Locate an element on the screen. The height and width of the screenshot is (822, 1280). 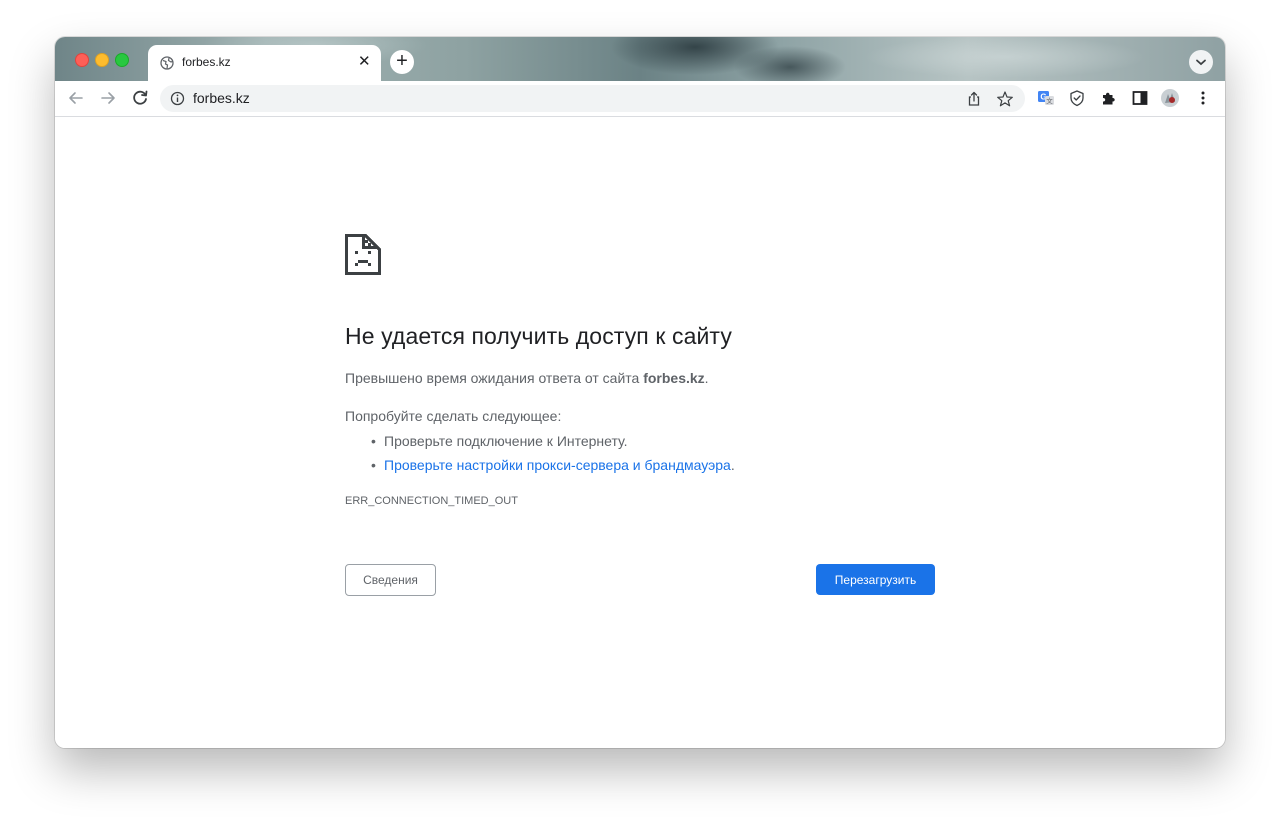
browser-toolbar: forbes.kz G 文 is located at coordinates (640, 99).